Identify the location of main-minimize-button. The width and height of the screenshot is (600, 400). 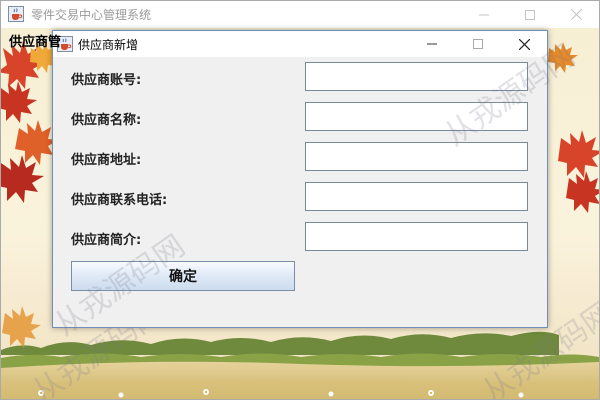
(484, 14).